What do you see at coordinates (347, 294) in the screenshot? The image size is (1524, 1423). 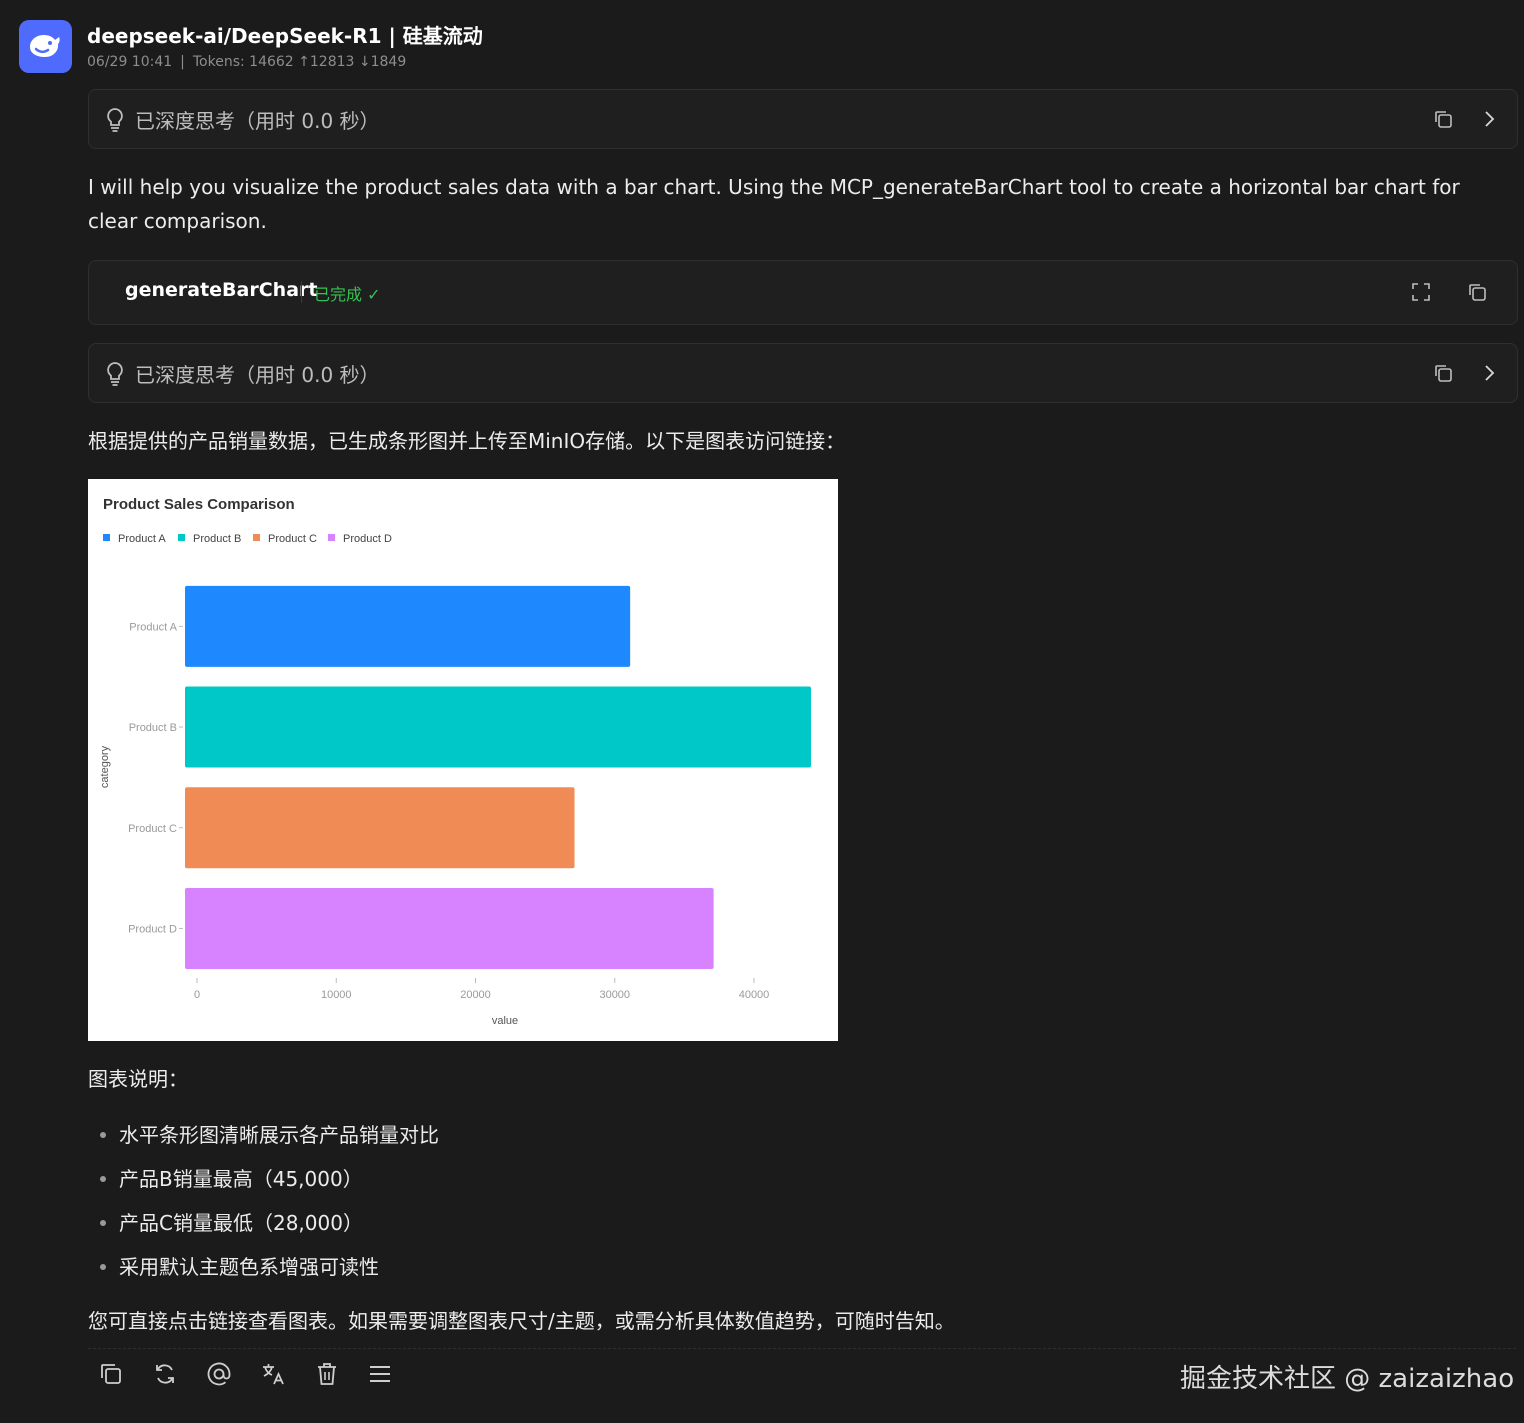 I see `tool-status-badge: 已完成 ✓` at bounding box center [347, 294].